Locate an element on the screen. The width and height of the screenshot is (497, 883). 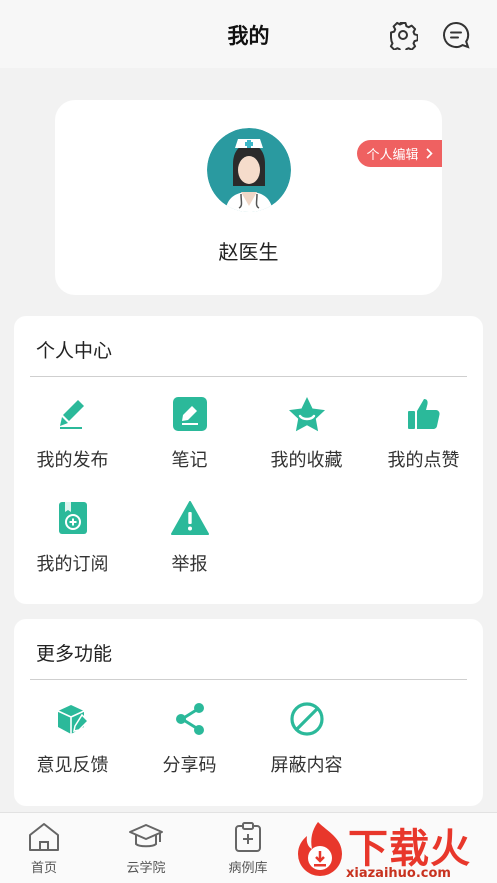
my-favorites-label: 我的收藏 is located at coordinates (306, 460).